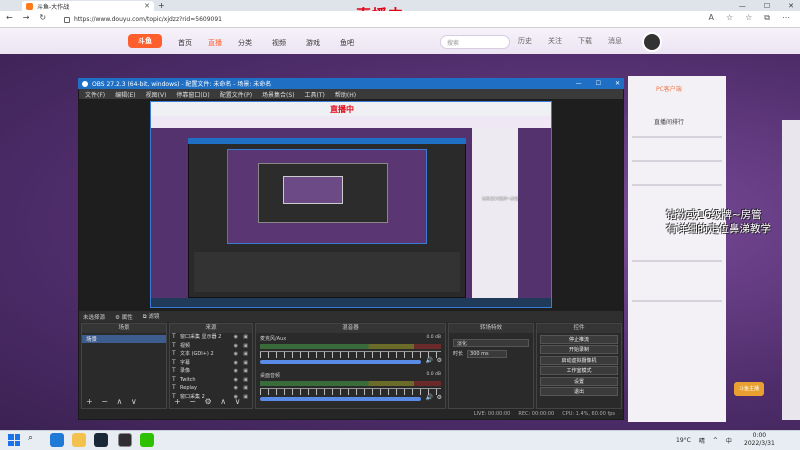 The image size is (800, 450). Describe the element at coordinates (495, 213) in the screenshot. I see `preview-side-panel` at that location.